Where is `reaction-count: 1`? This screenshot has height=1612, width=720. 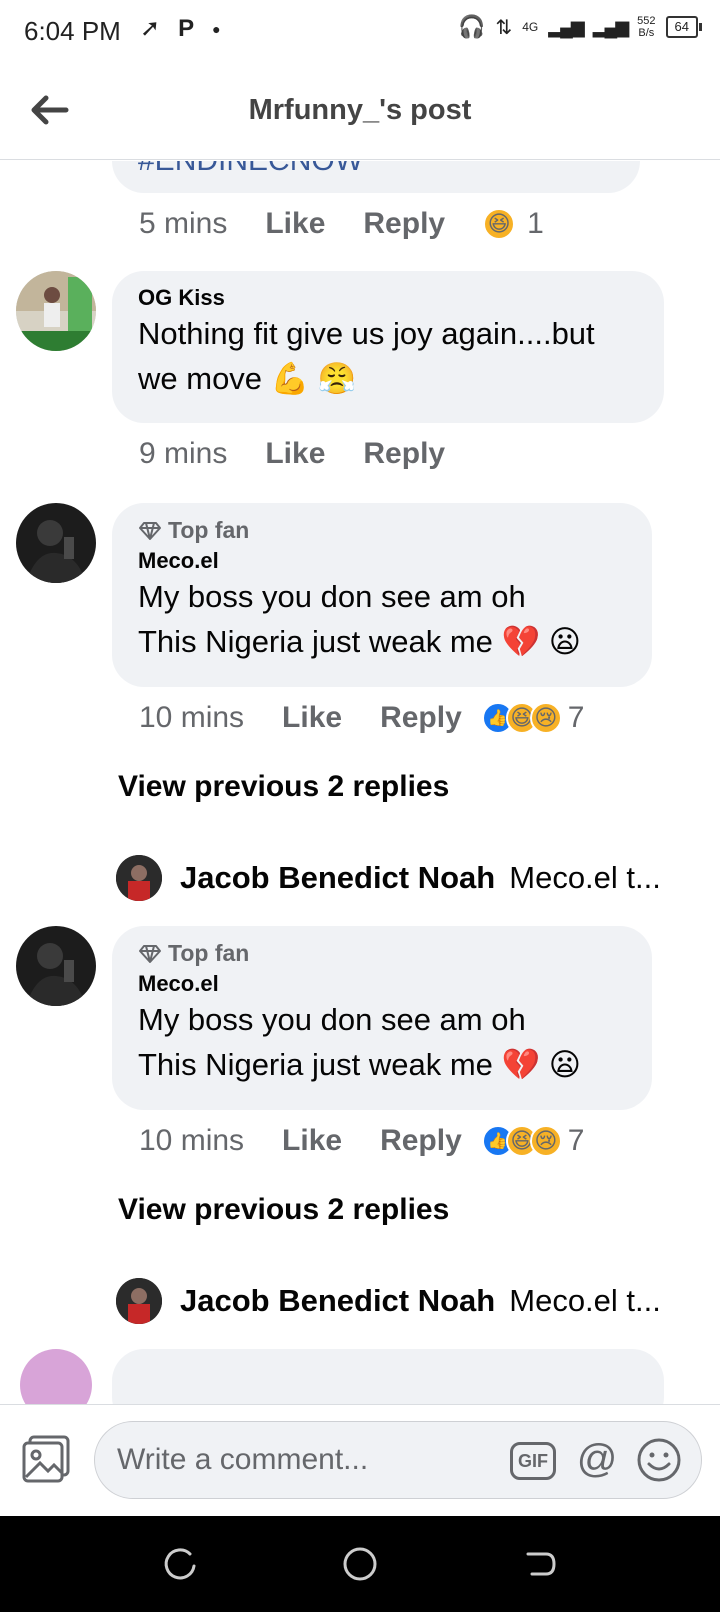 reaction-count: 1 is located at coordinates (535, 223).